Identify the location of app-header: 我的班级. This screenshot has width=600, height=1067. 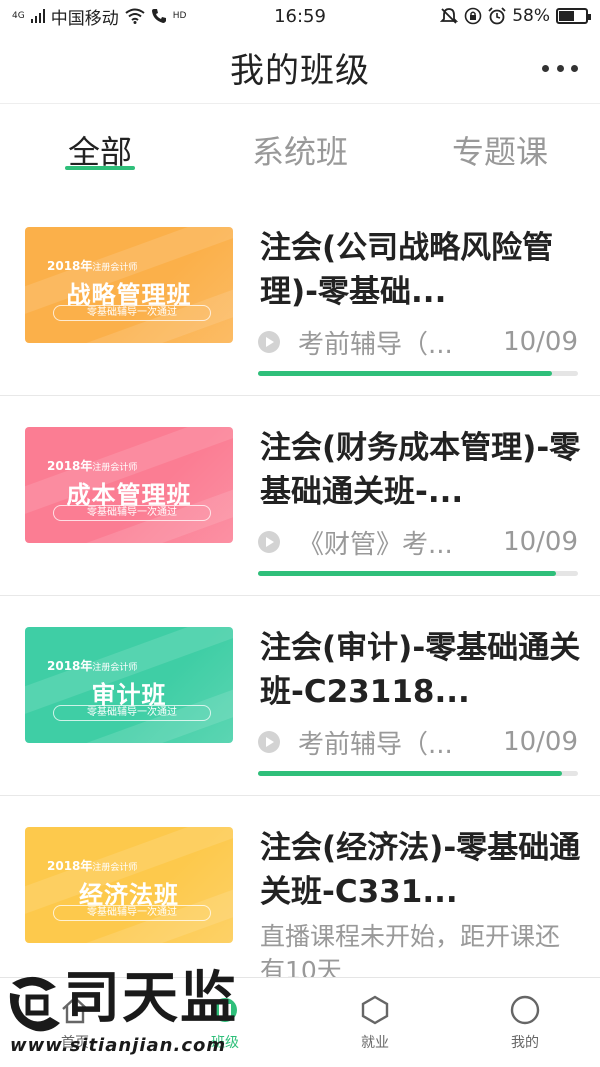
(300, 68).